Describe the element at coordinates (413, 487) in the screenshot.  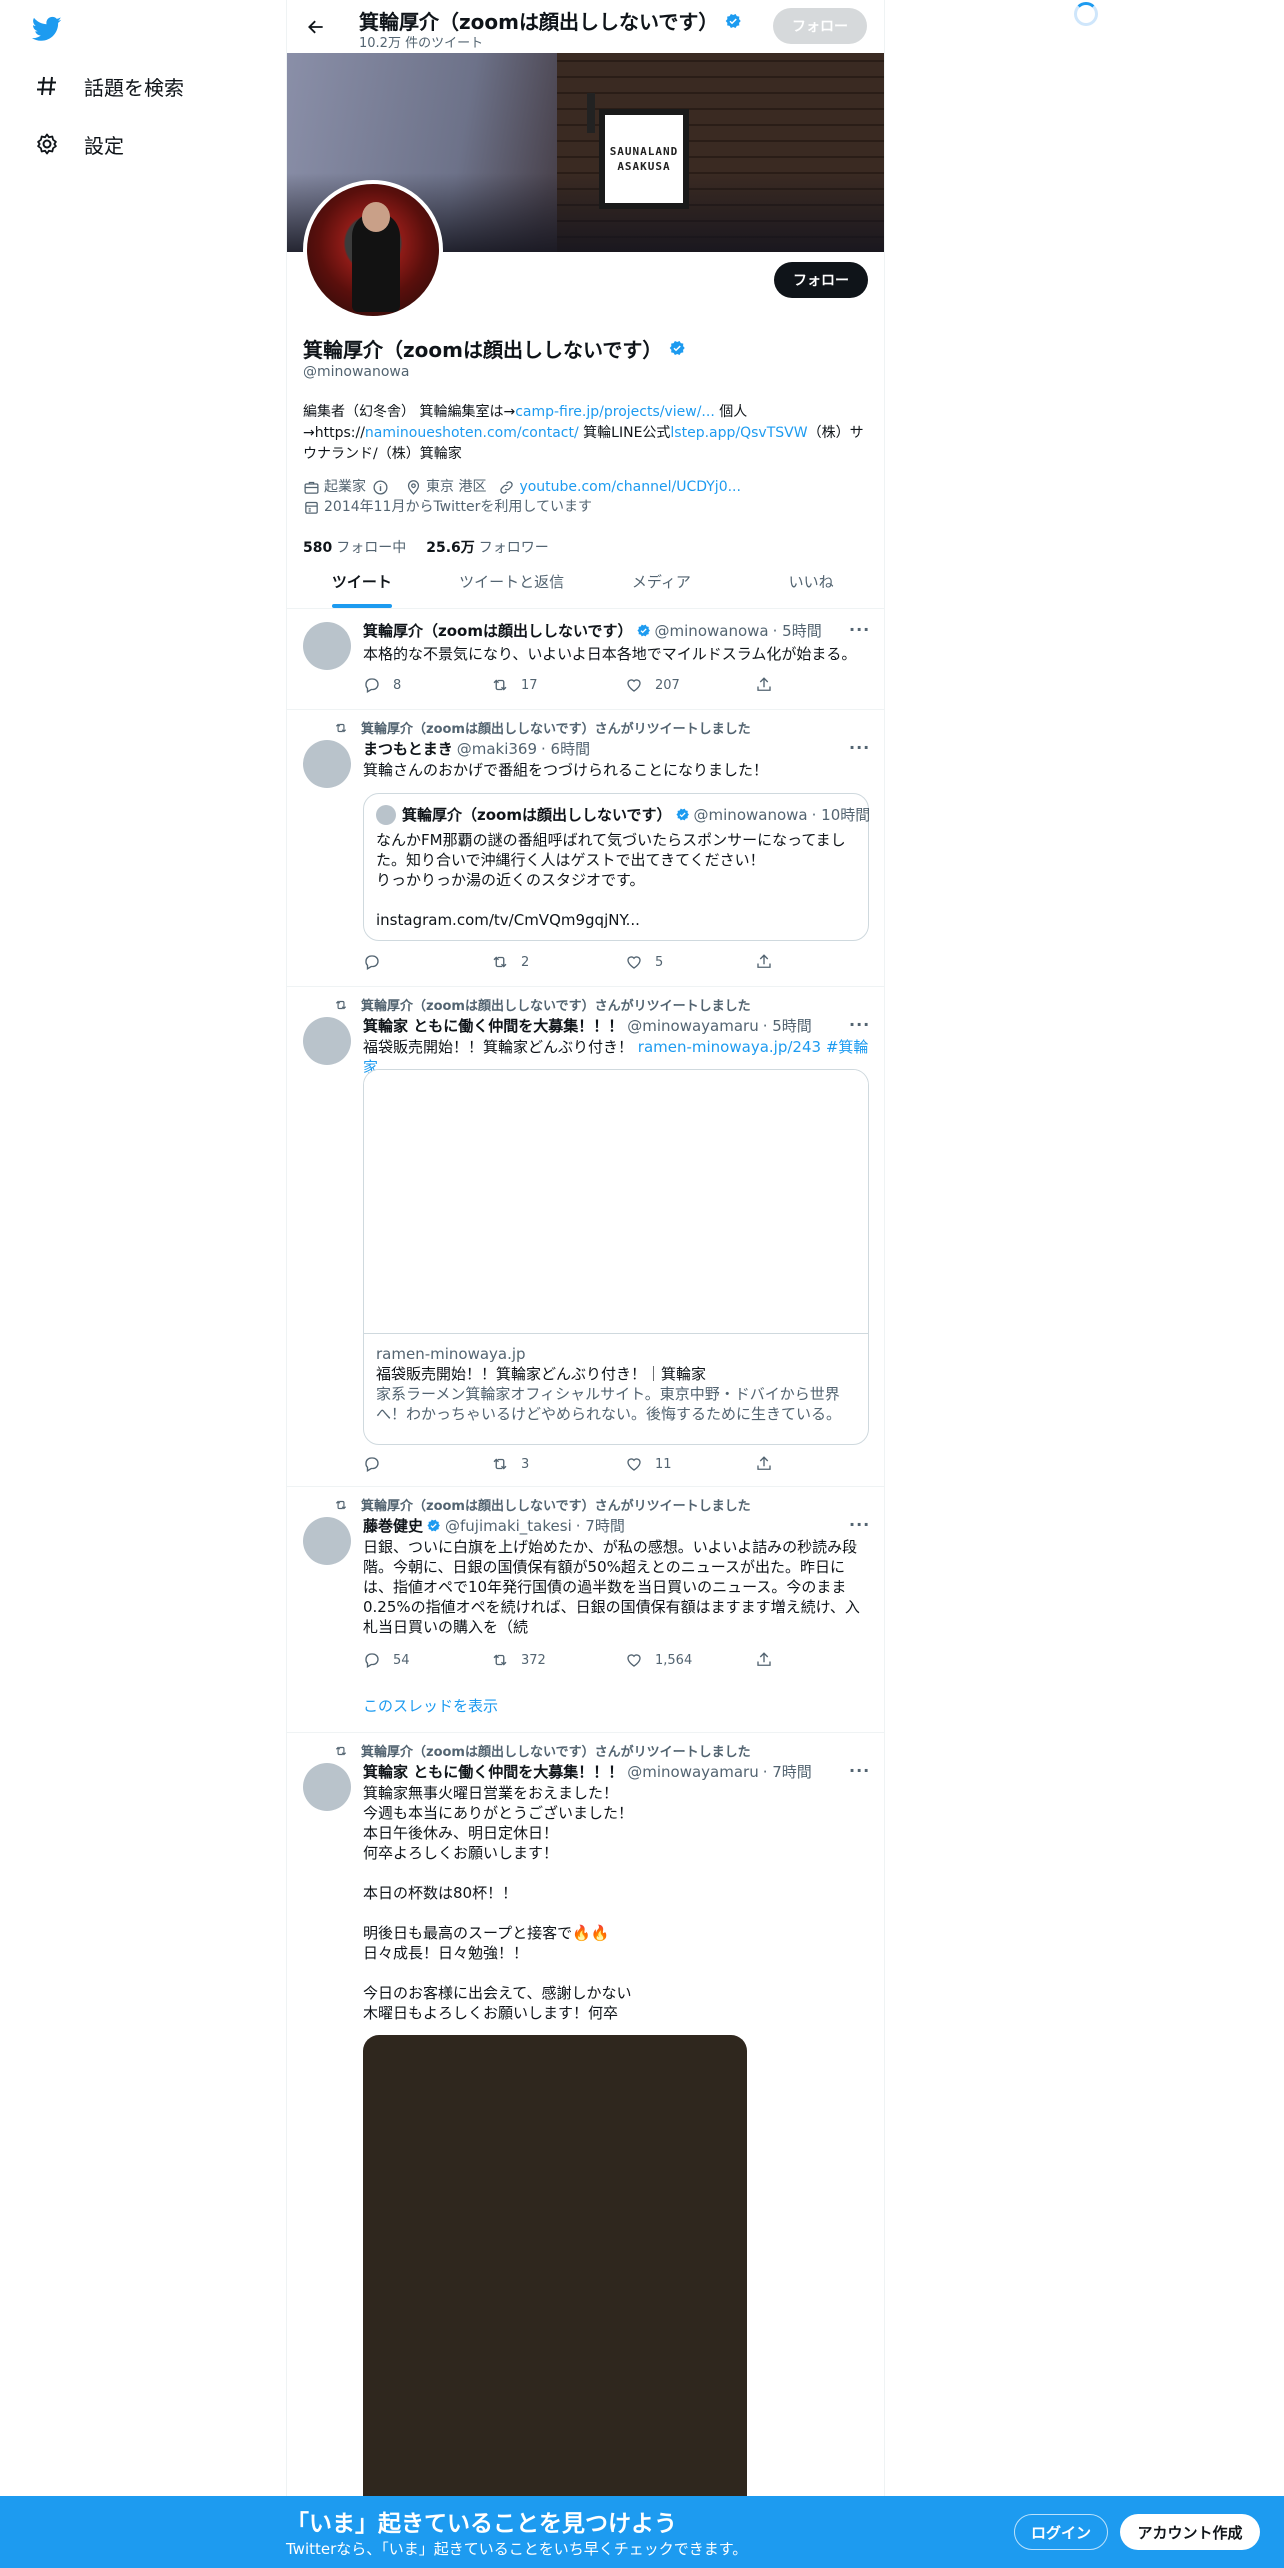
I see `location-pin-icon` at that location.